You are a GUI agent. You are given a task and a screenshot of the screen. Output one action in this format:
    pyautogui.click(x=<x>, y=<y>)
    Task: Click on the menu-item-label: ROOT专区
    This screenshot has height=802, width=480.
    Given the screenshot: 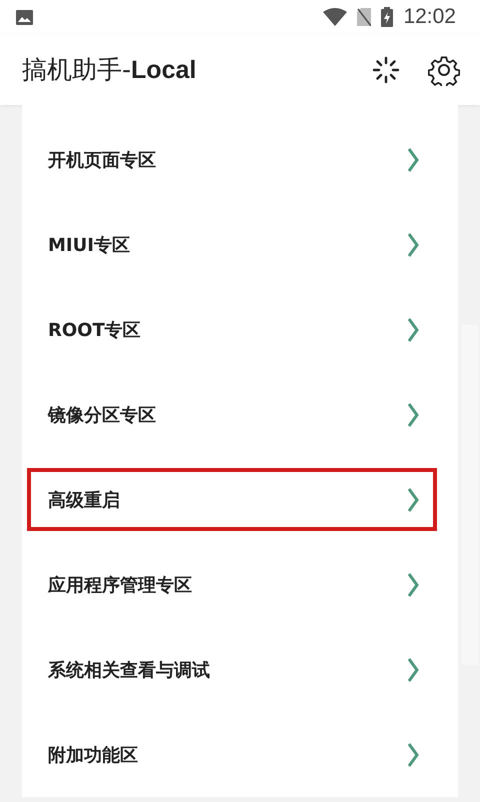 What is the action you would take?
    pyautogui.click(x=94, y=330)
    